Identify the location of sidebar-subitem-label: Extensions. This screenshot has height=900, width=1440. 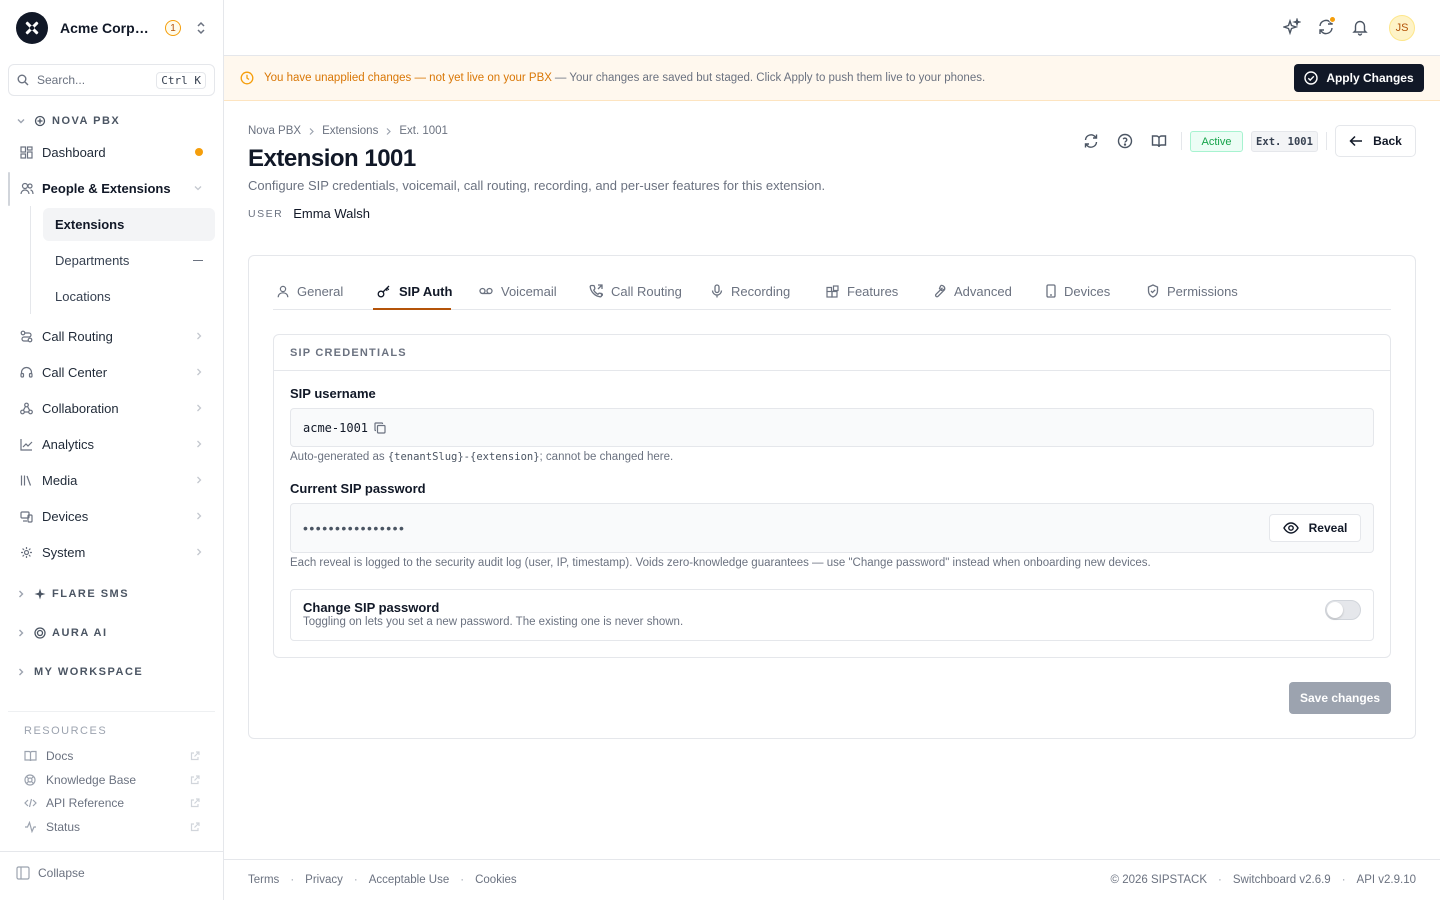
(90, 224).